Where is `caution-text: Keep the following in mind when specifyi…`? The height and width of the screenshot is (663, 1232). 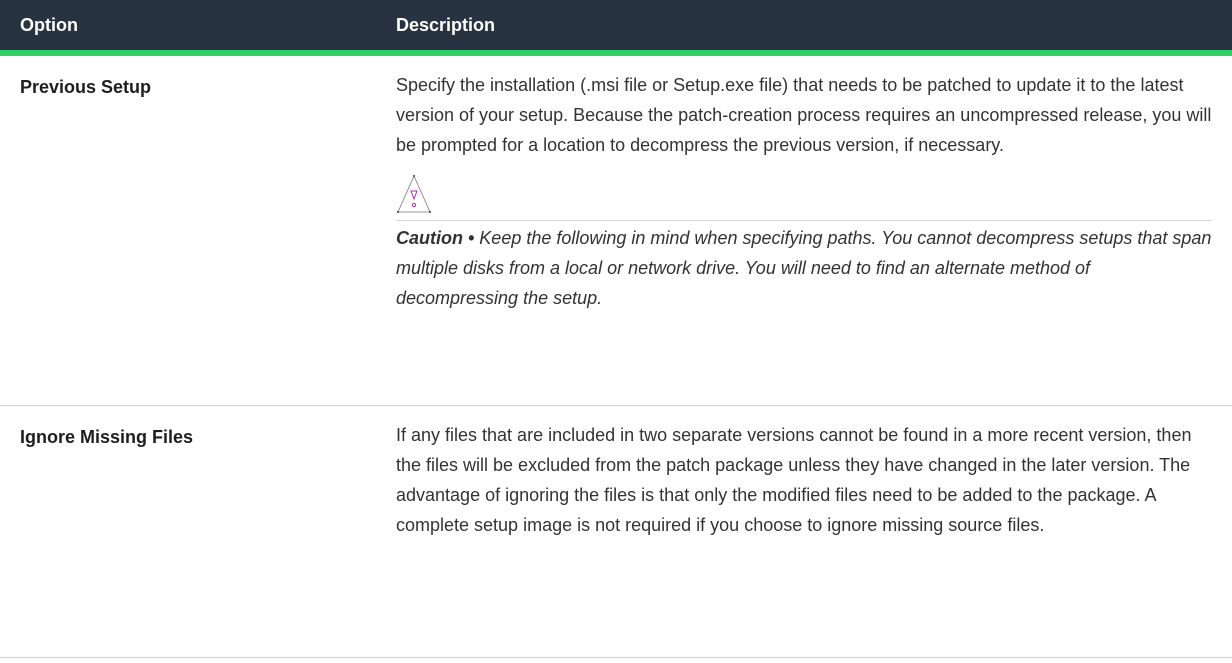 caution-text: Keep the following in mind when specifyi… is located at coordinates (804, 268).